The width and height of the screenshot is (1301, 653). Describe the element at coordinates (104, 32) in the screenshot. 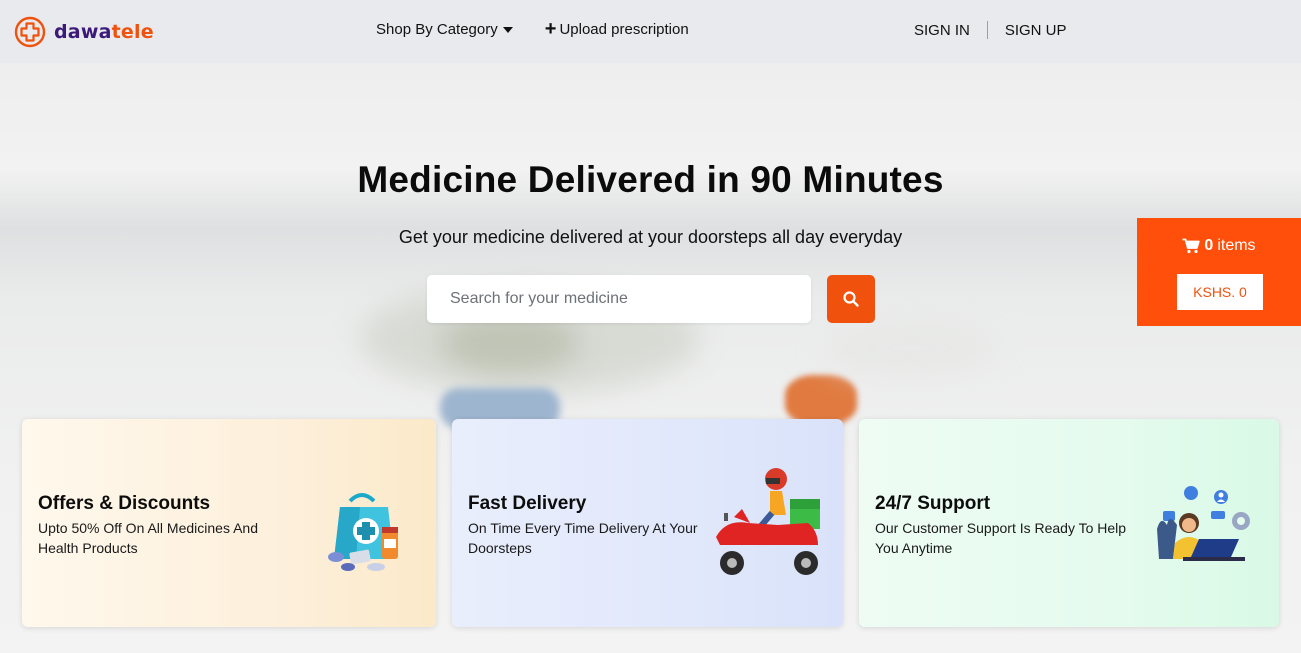

I see `brand-name: dawatele` at that location.